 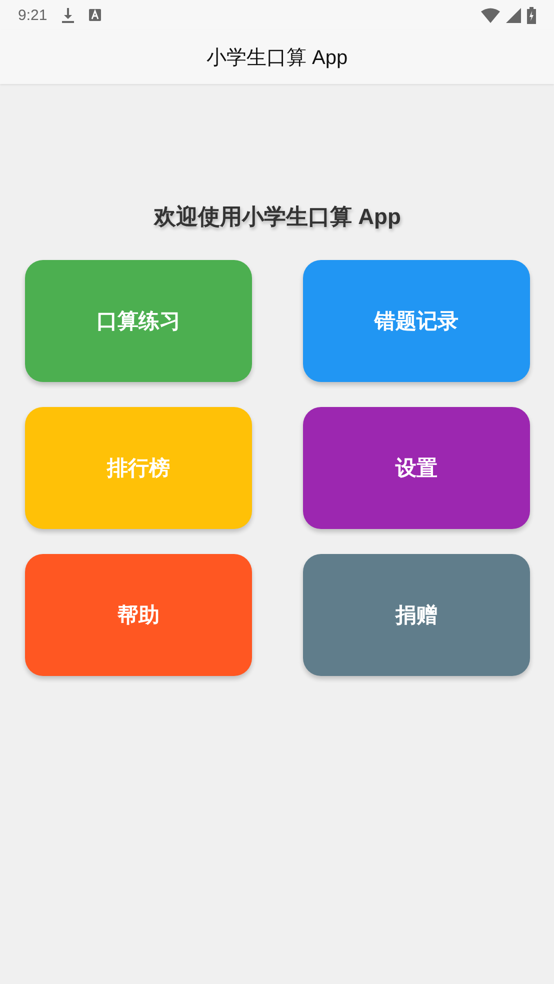 What do you see at coordinates (277, 217) in the screenshot?
I see `welcome-heading: 欢迎使用小学生口算 App` at bounding box center [277, 217].